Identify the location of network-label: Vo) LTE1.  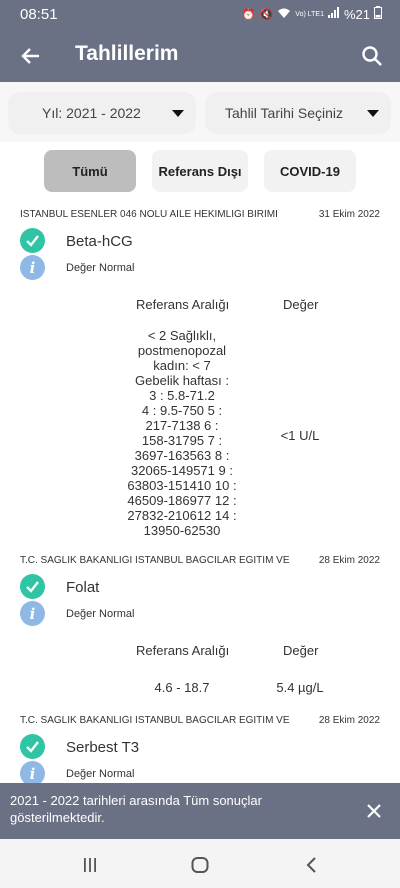
(309, 14).